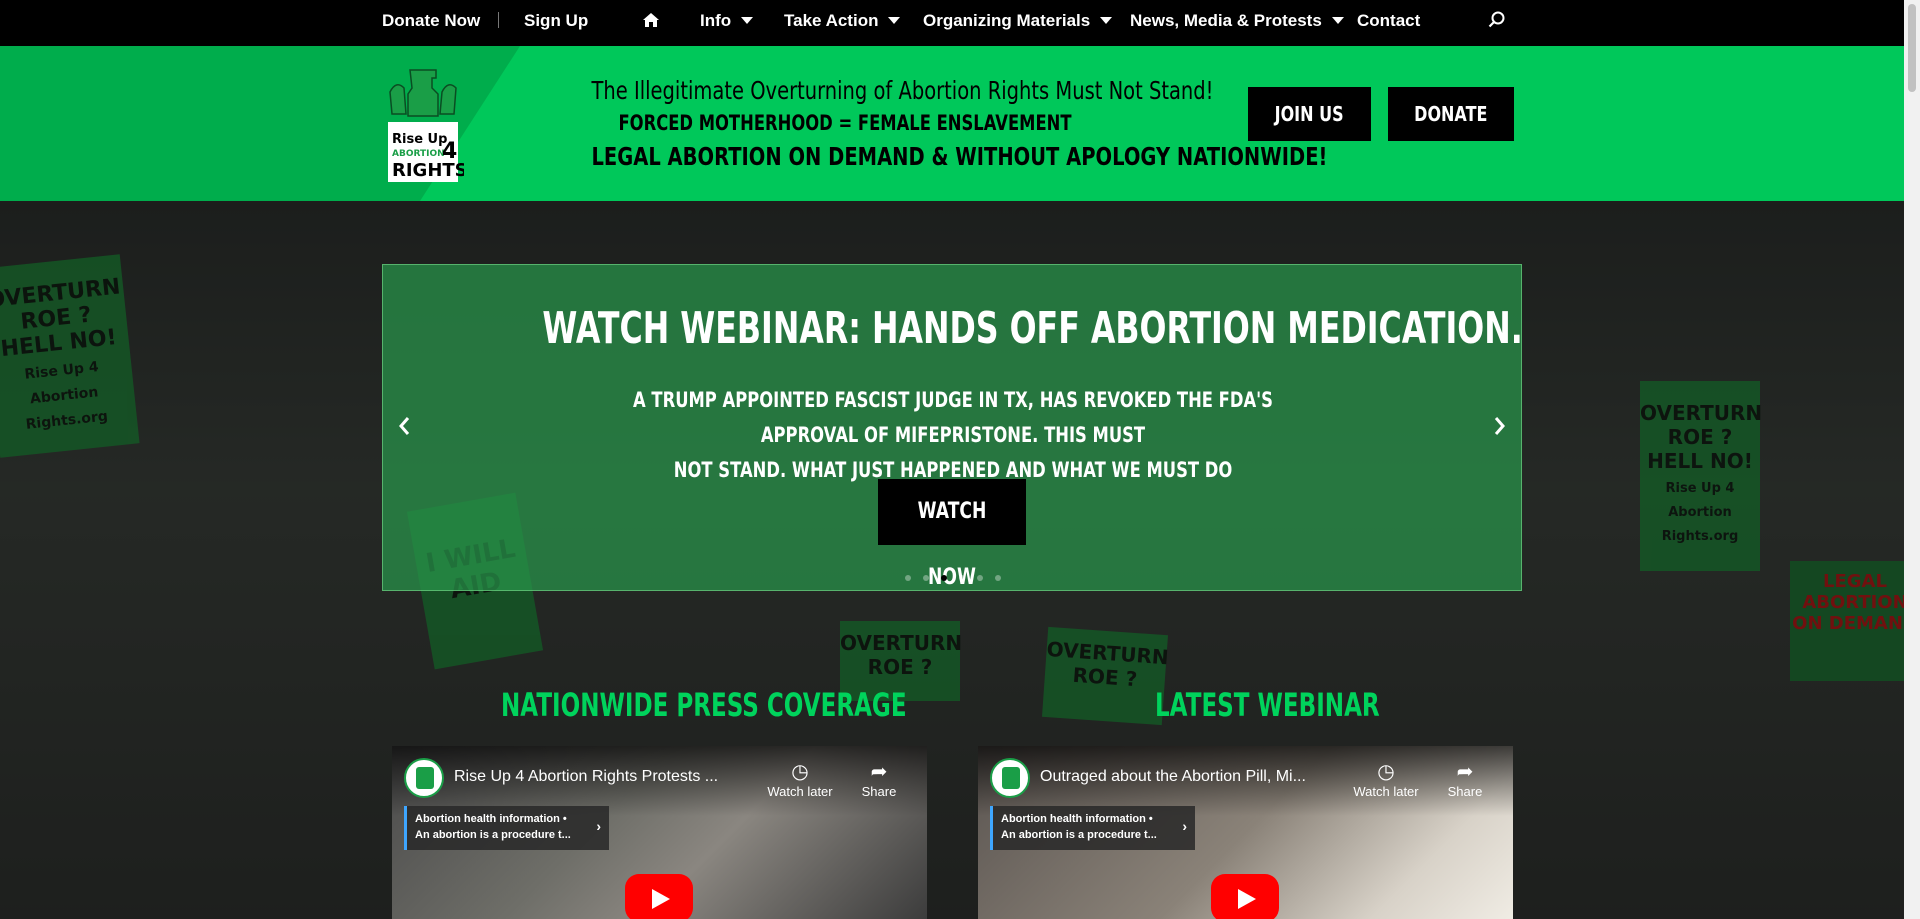 The height and width of the screenshot is (919, 1920). Describe the element at coordinates (1503, 427) in the screenshot. I see `chevron-right-icon` at that location.